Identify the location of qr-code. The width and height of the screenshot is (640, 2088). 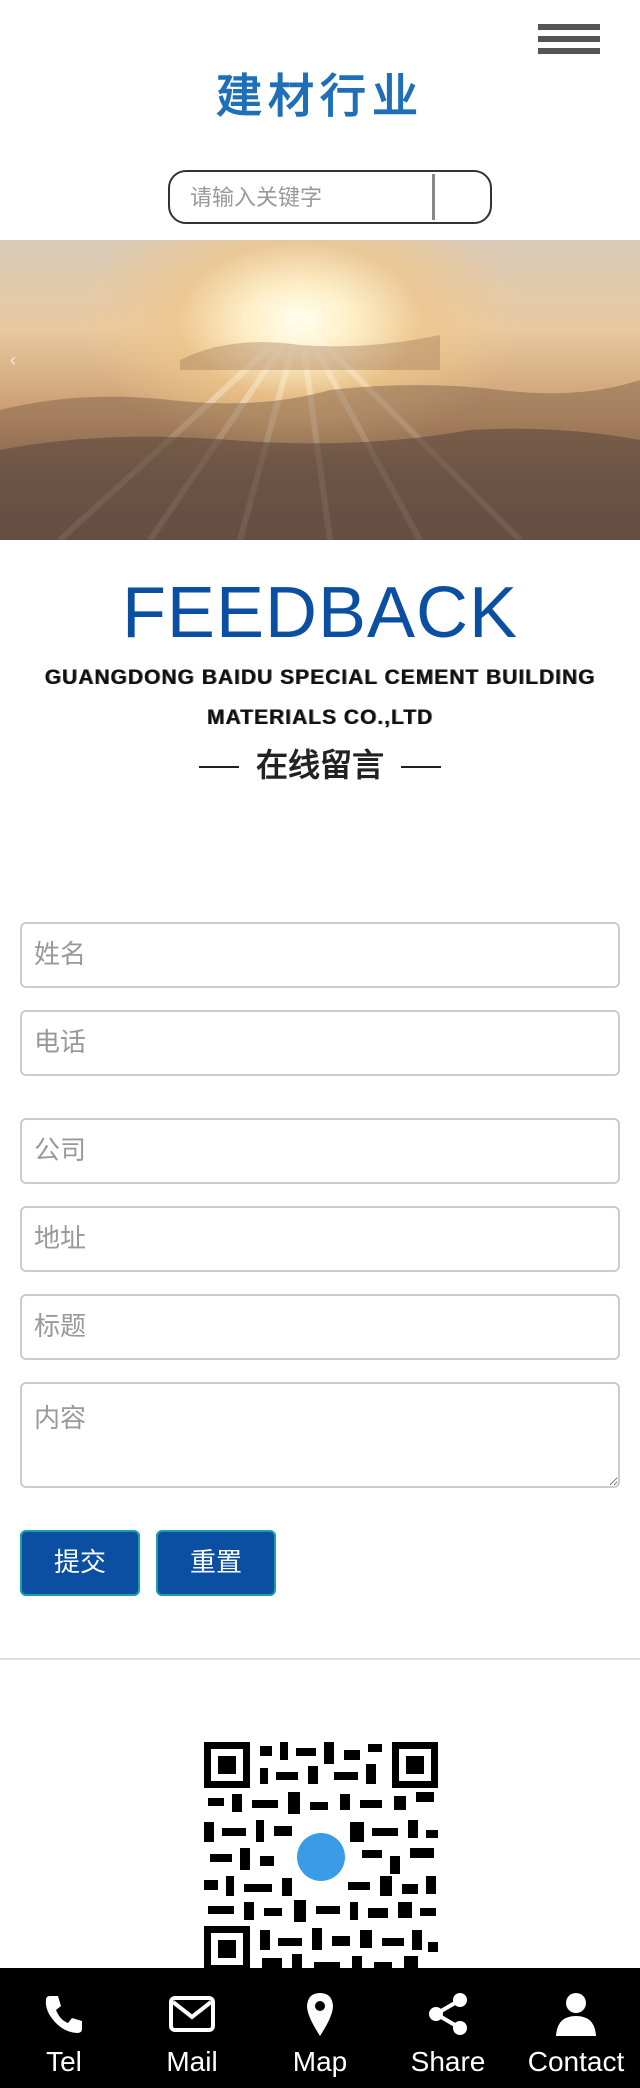
(321, 1857).